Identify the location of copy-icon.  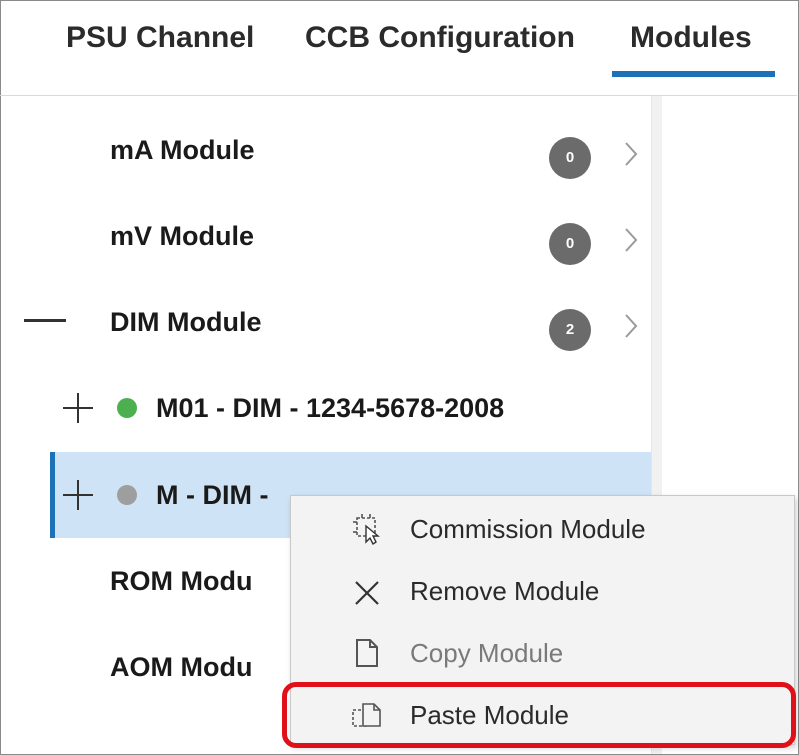
(367, 653).